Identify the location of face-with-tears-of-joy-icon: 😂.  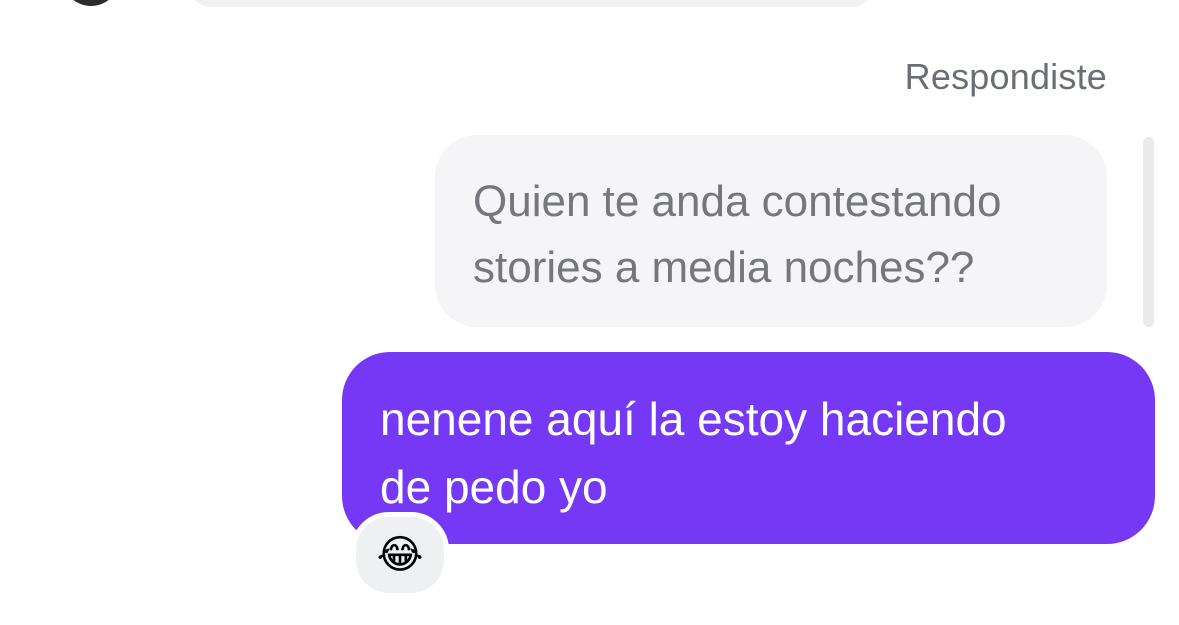
(400, 555).